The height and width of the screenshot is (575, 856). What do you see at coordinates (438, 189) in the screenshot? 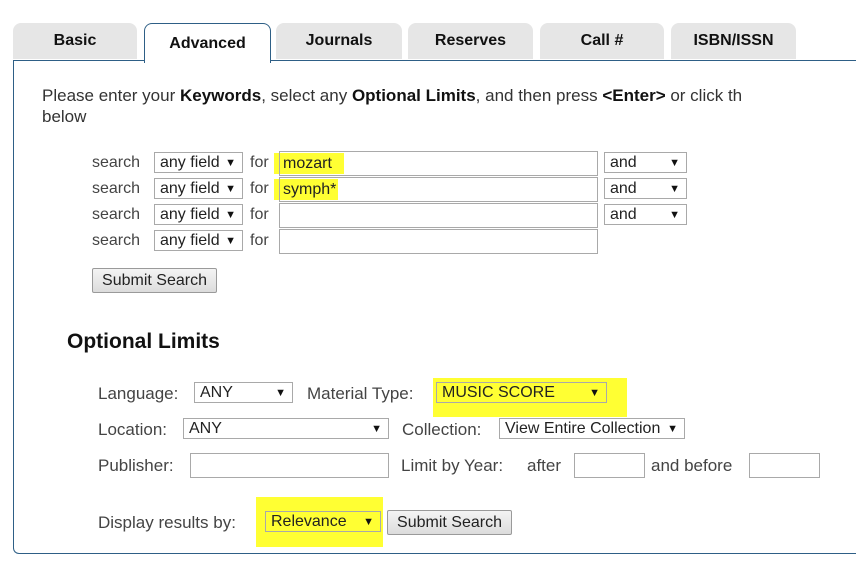
I see `search-input: symph*` at bounding box center [438, 189].